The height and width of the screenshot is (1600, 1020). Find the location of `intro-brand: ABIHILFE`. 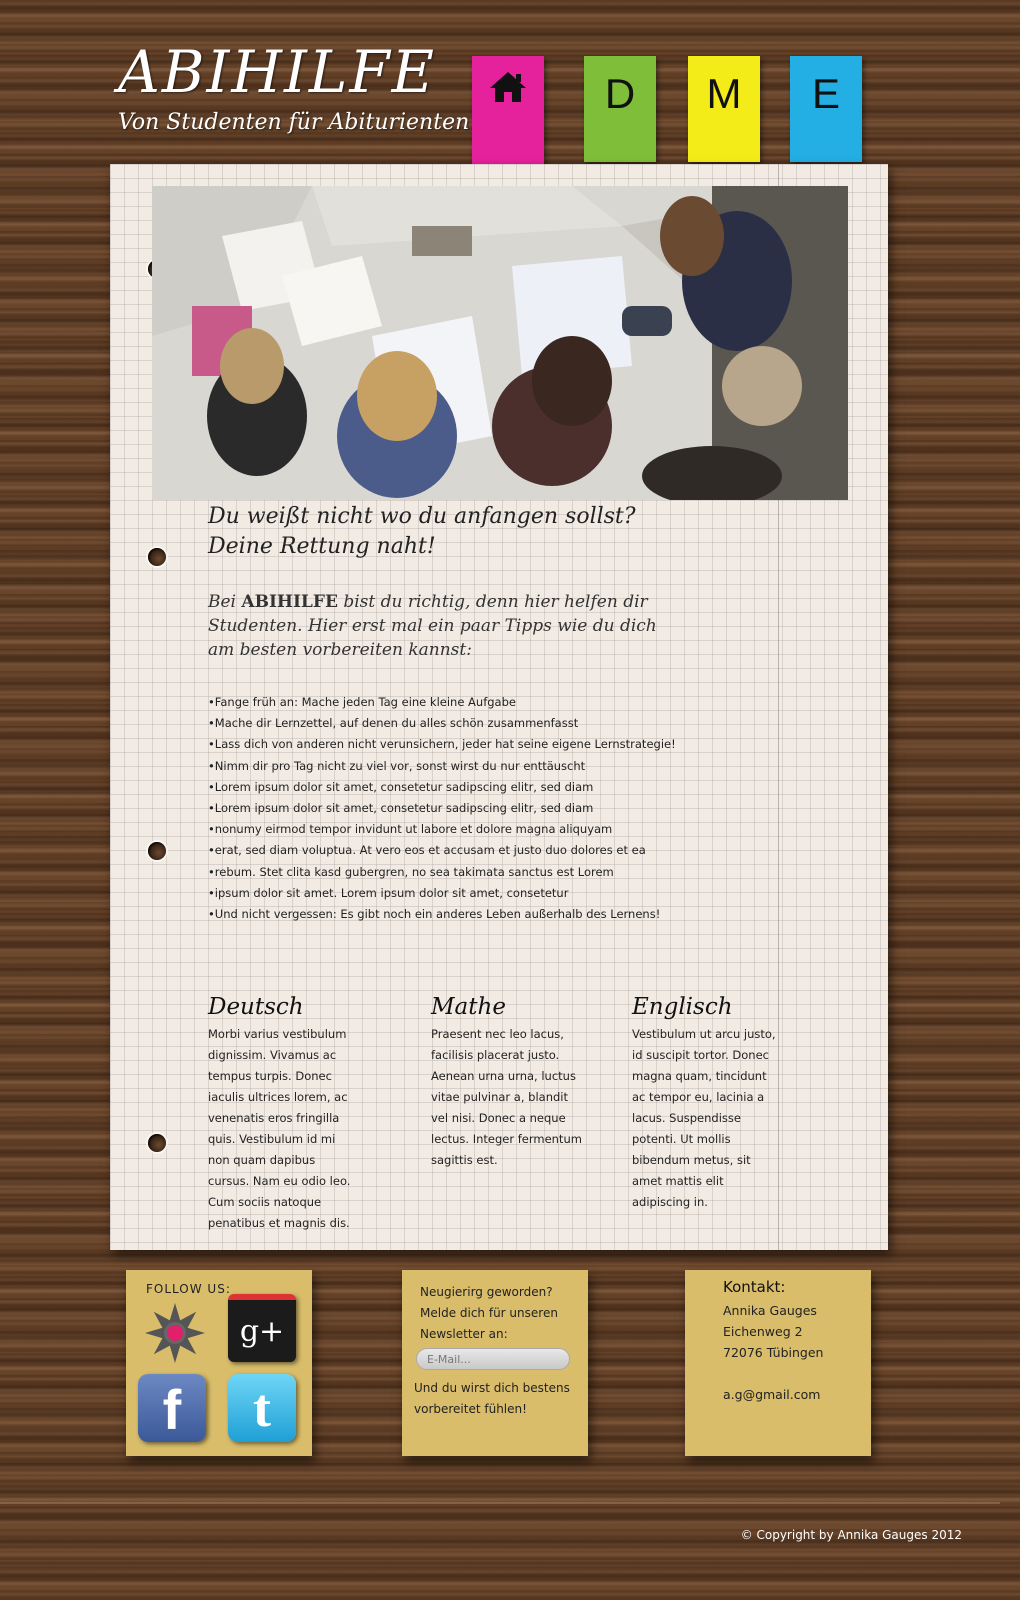

intro-brand: ABIHILFE is located at coordinates (289, 602).